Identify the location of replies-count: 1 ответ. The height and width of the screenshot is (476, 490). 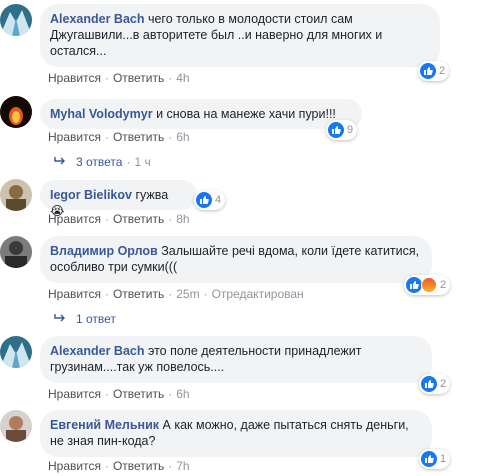
(96, 319).